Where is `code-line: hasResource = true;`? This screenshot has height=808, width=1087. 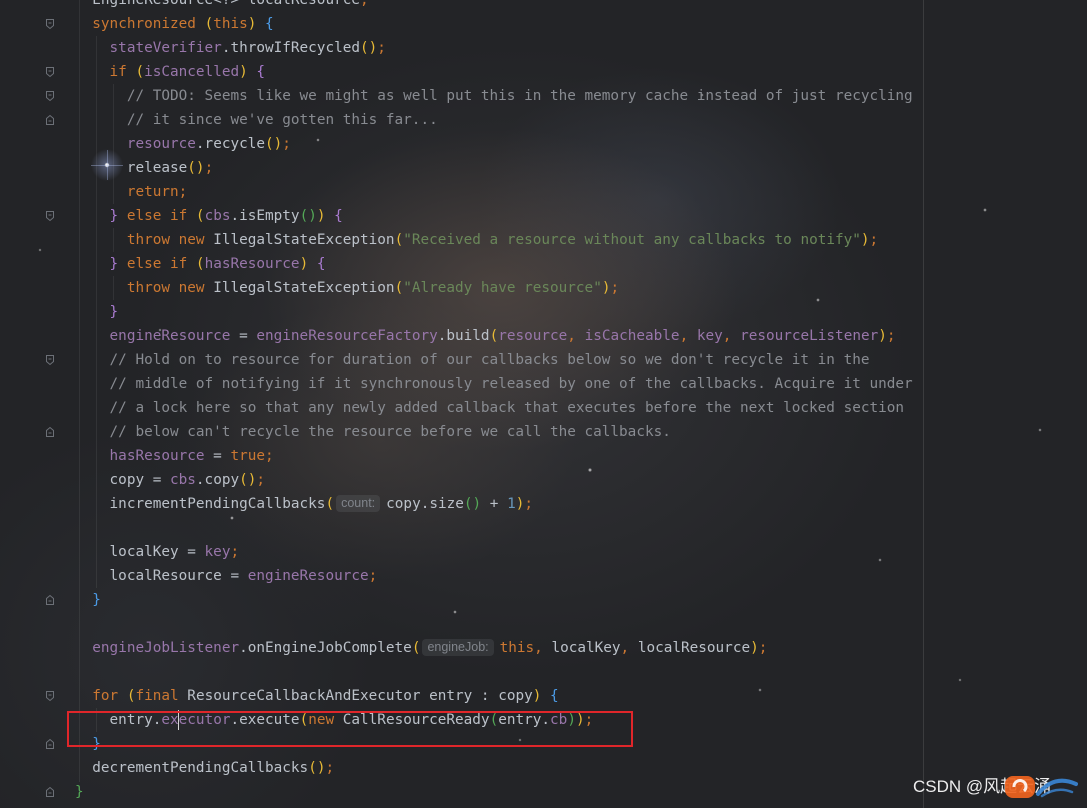
code-line: hasResource = true; is located at coordinates (494, 456).